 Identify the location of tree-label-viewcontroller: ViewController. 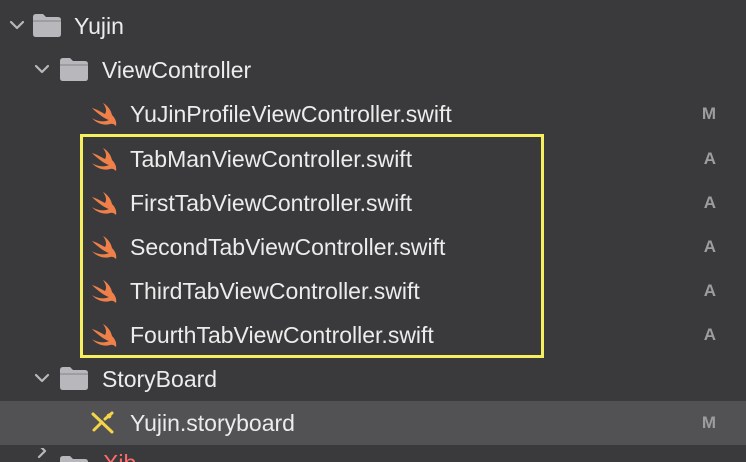
(177, 70).